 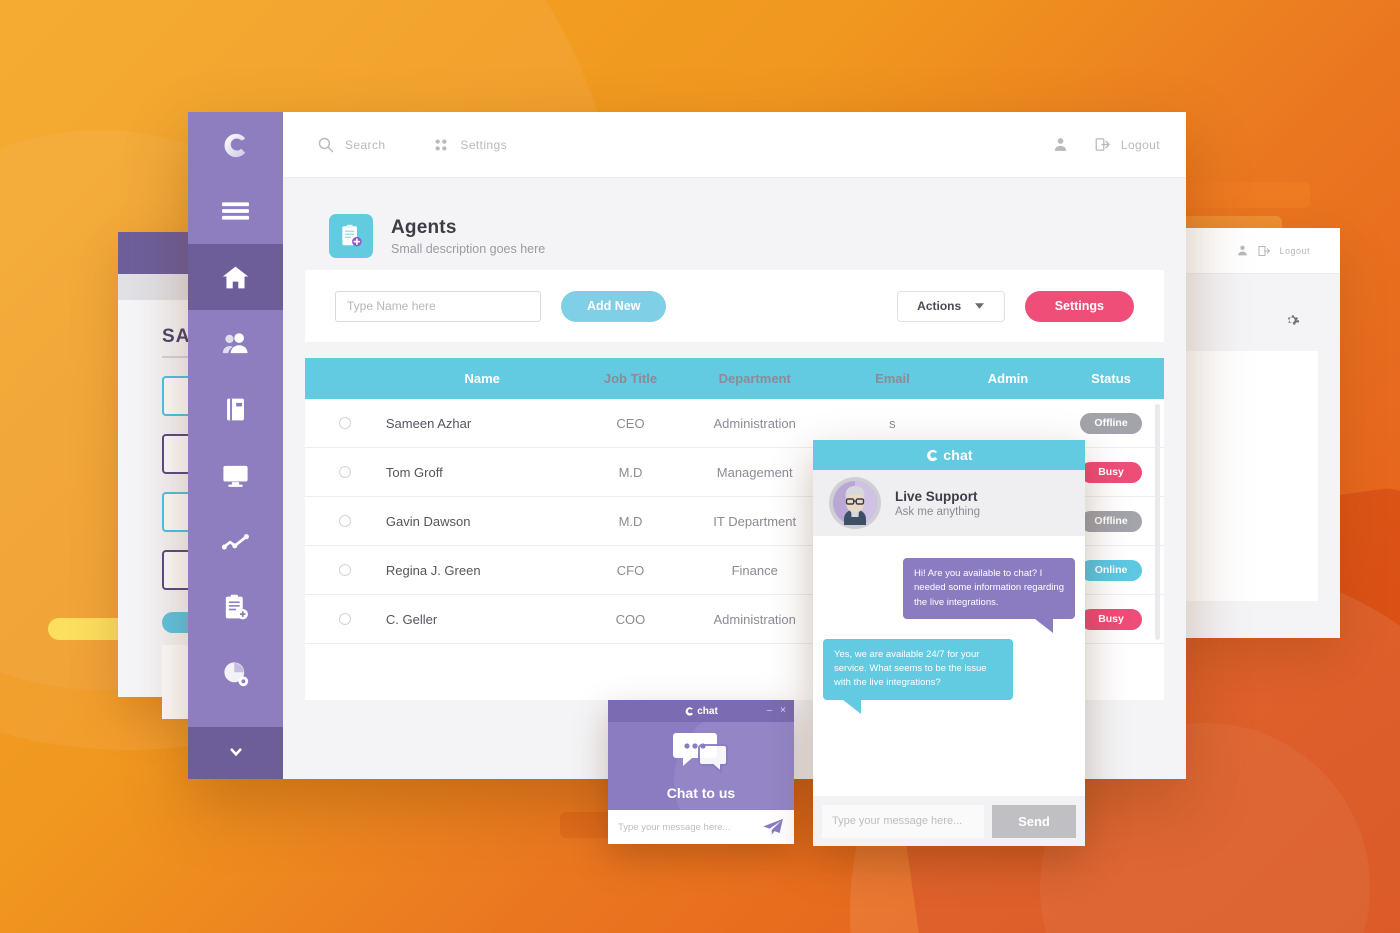 I want to click on paper-plane-icon, so click(x=773, y=827).